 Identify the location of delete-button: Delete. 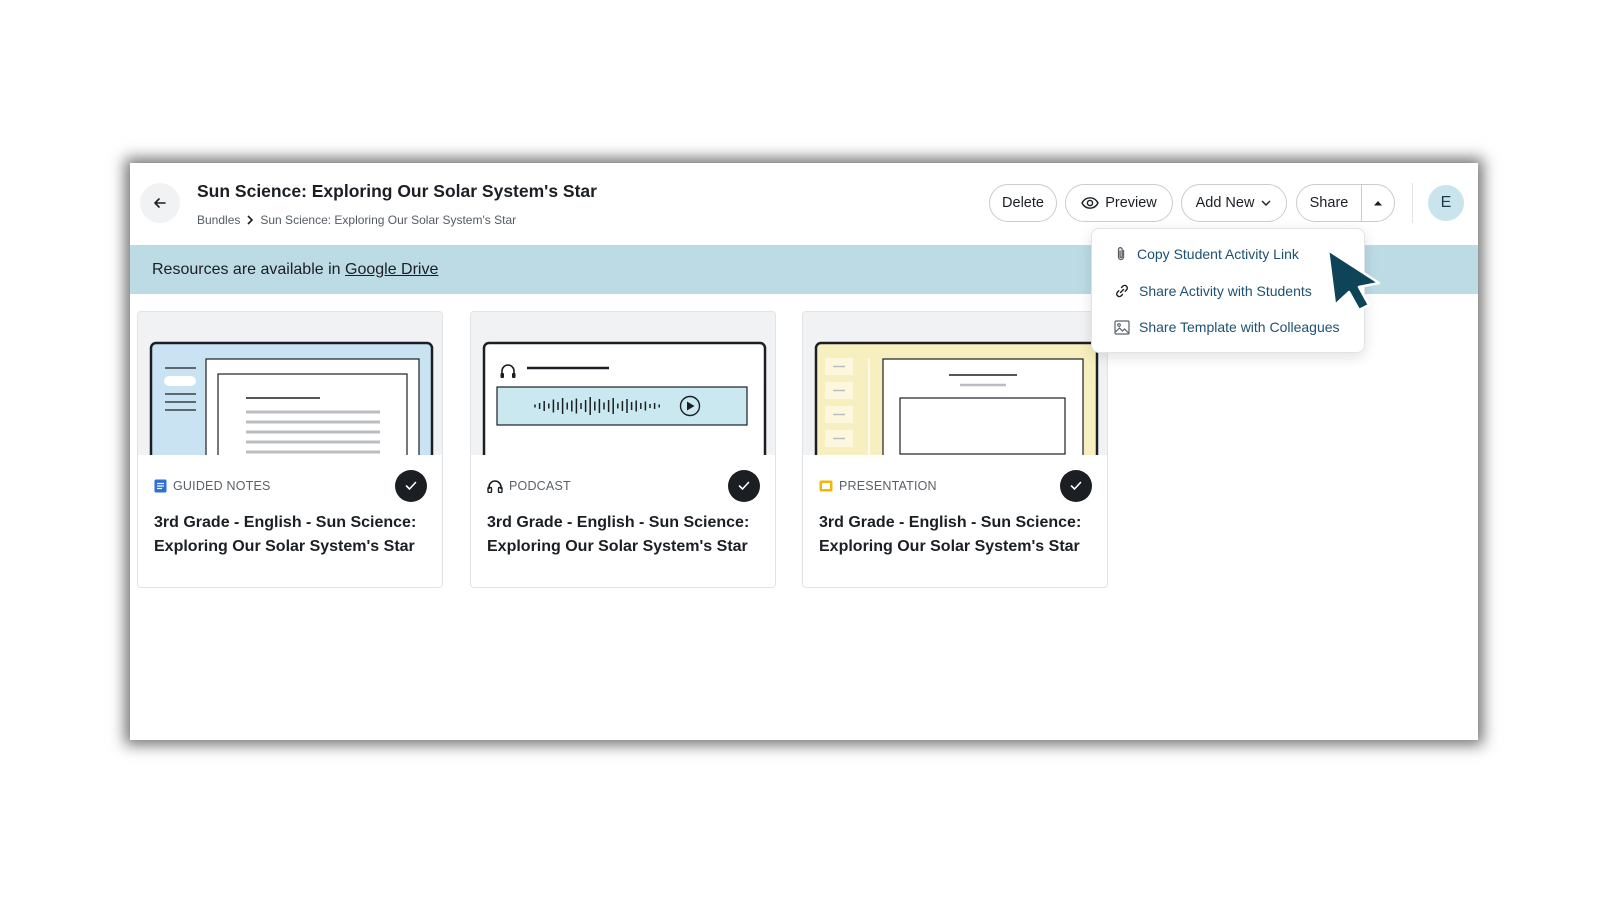
(1023, 203).